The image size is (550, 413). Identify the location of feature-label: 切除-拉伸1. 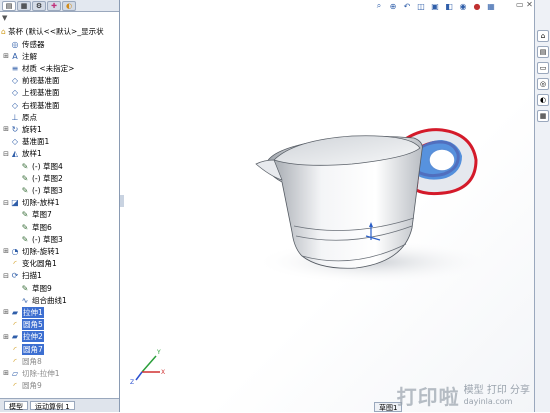
(41, 373).